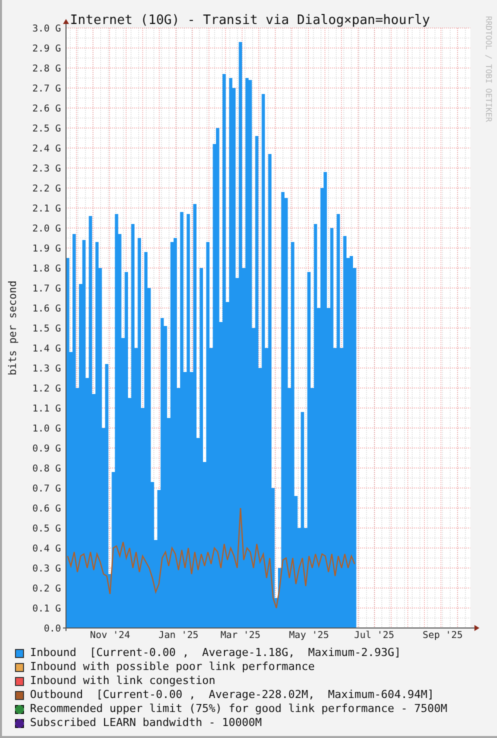 The width and height of the screenshot is (497, 738). Describe the element at coordinates (46, 249) in the screenshot. I see `y-tick-label: 1.9 G` at that location.